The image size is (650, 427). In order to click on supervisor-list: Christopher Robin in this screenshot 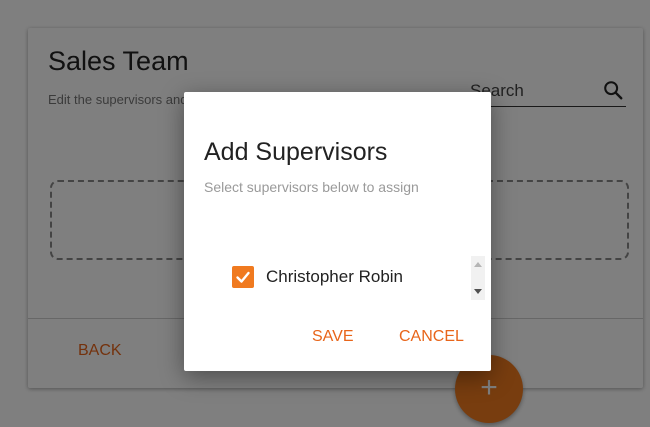, I will do `click(336, 277)`.